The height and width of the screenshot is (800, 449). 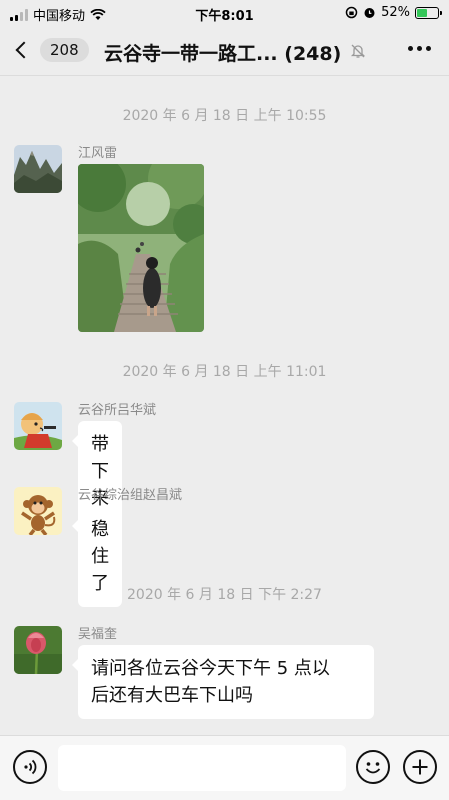 I want to click on battery-percent: 52%, so click(x=395, y=12).